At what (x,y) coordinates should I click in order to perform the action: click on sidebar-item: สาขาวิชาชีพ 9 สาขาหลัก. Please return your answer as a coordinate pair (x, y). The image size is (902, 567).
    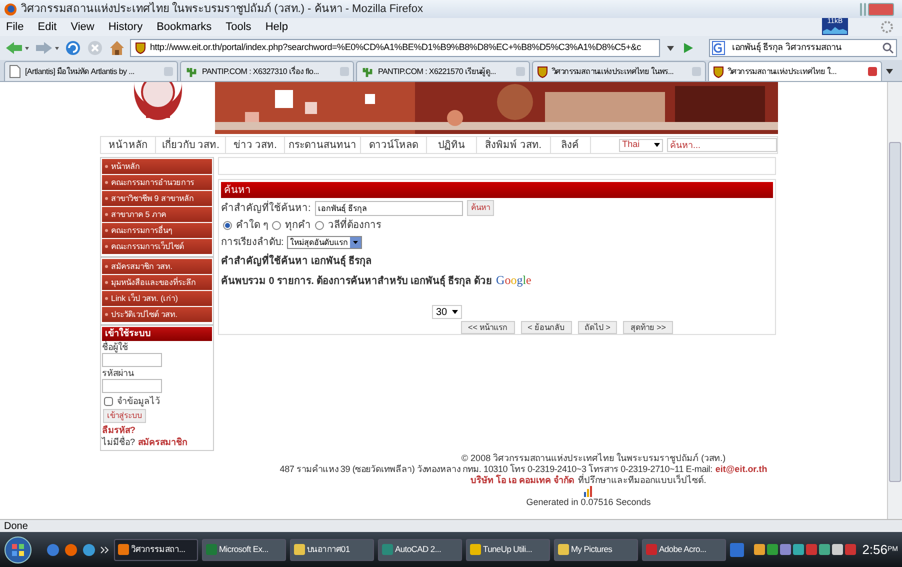
    Looking at the image, I should click on (157, 198).